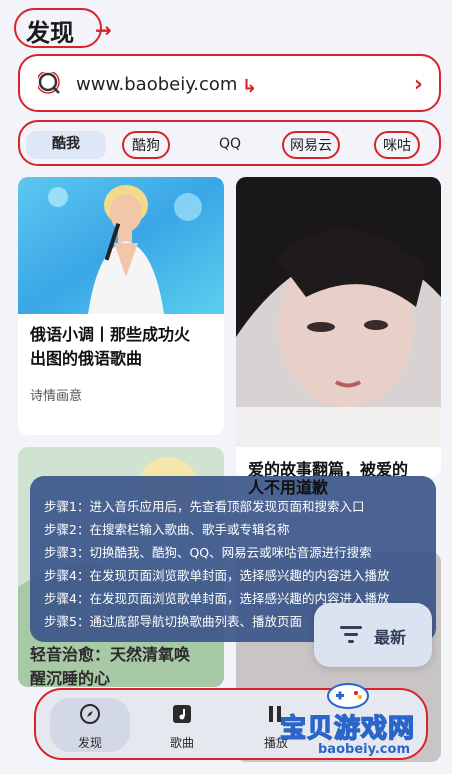 This screenshot has height=774, width=452. I want to click on card-title: 出图的俄语歌曲, so click(86, 358).